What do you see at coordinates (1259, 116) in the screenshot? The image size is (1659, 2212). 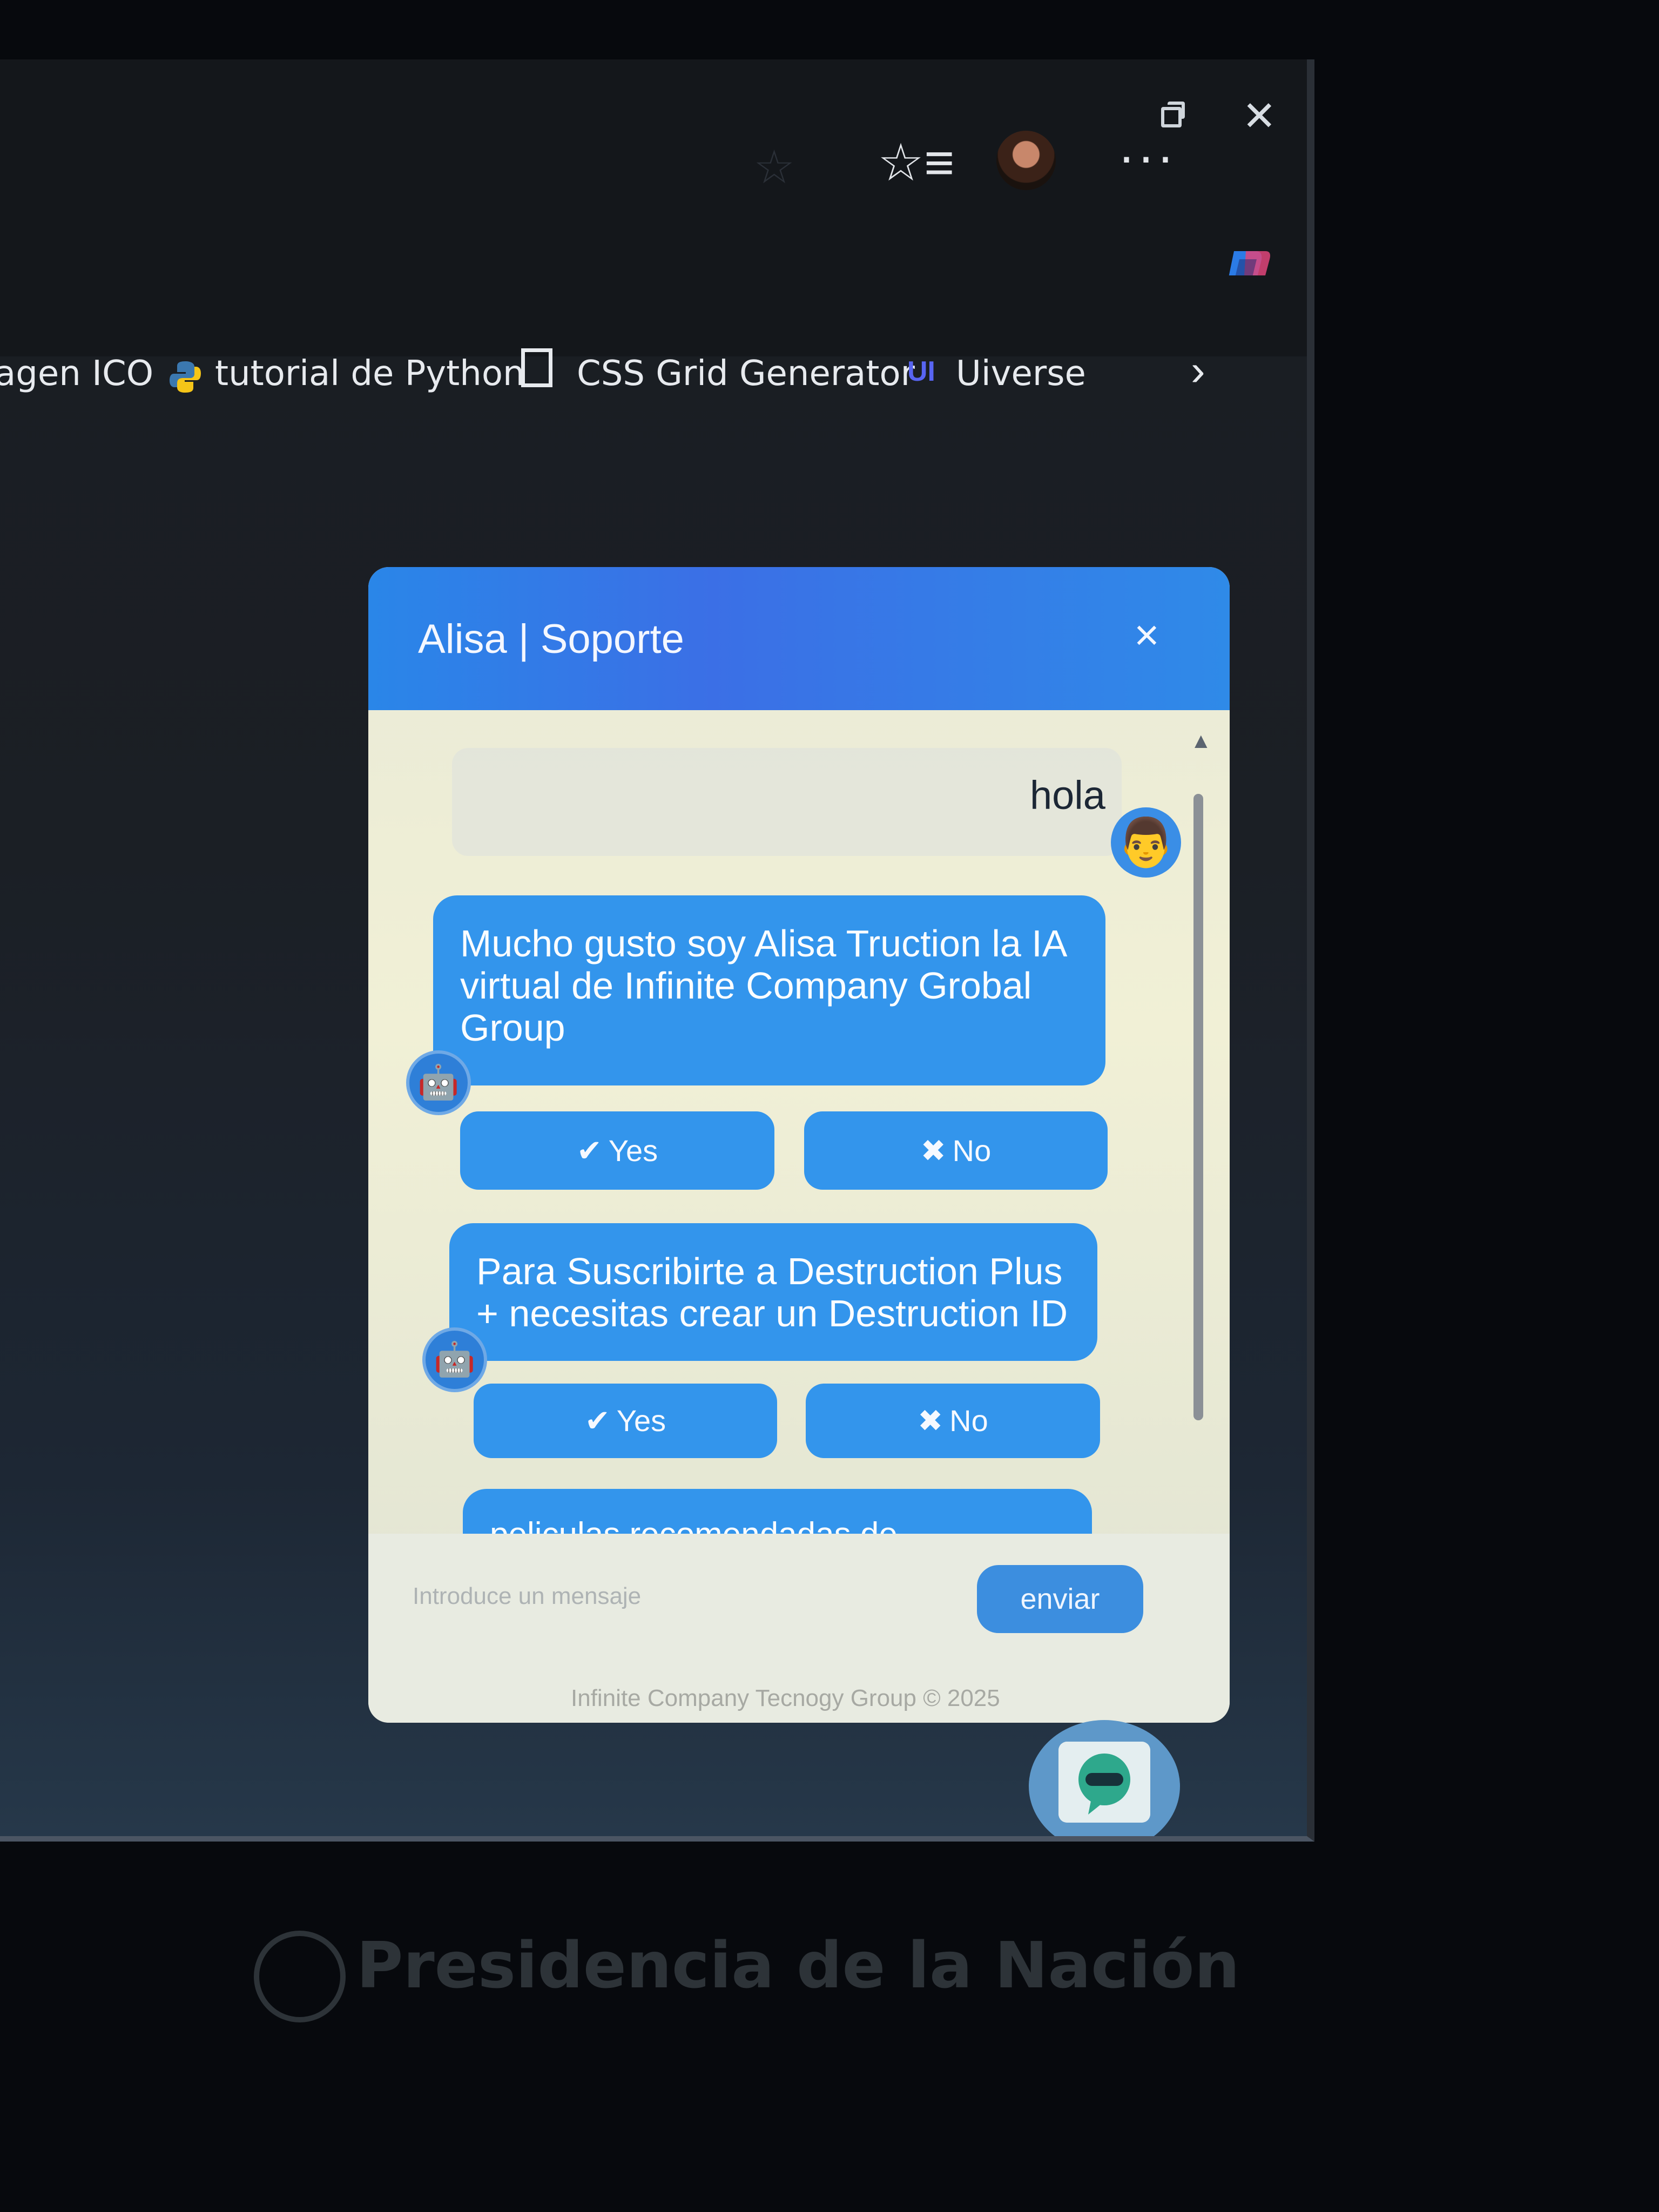 I see `close-window-icon: ✕` at bounding box center [1259, 116].